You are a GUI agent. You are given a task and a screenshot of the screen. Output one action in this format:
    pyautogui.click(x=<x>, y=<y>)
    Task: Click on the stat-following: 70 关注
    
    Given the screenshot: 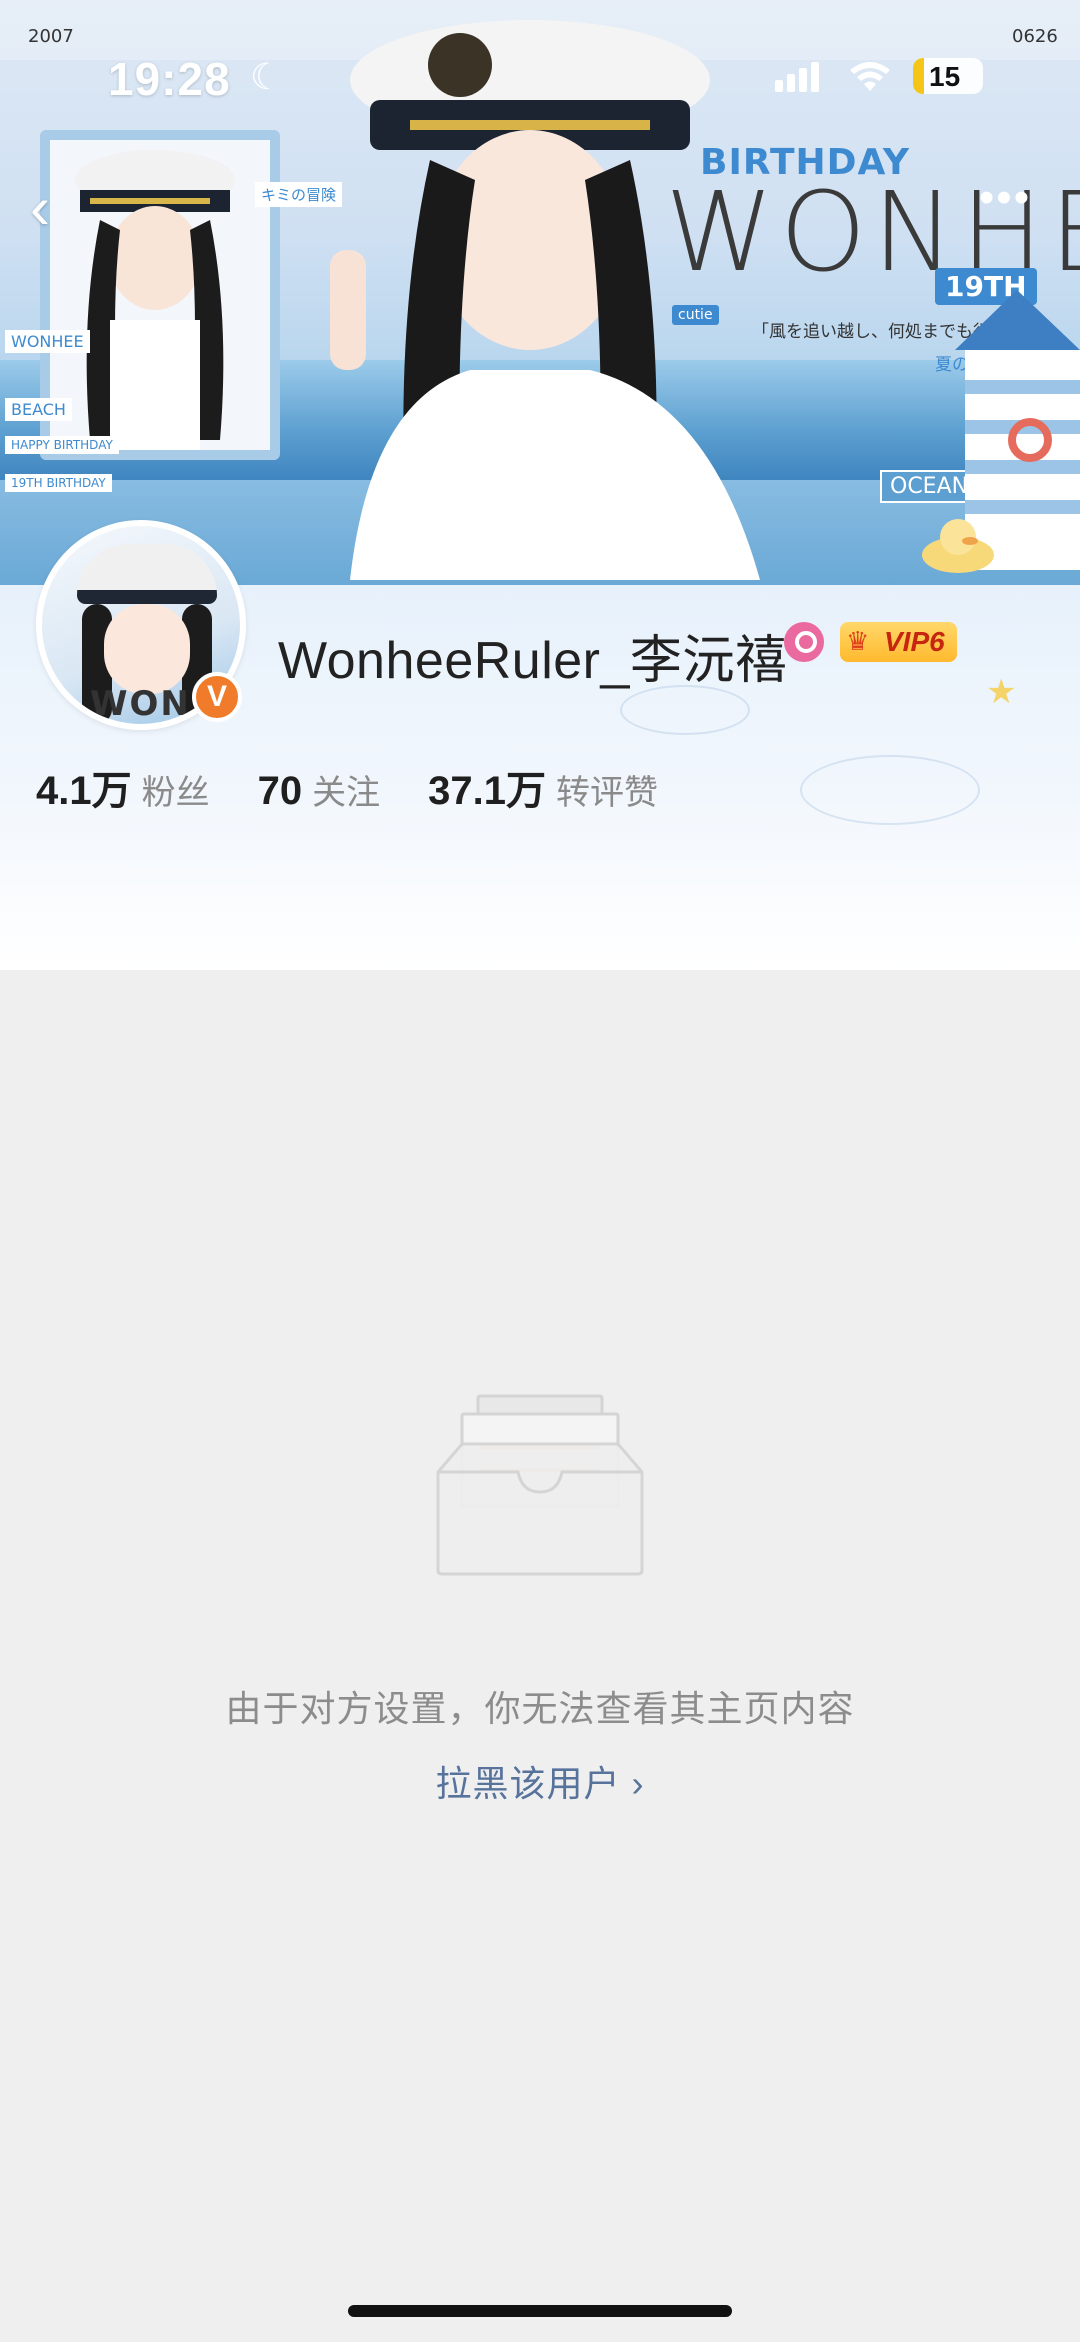 What is the action you would take?
    pyautogui.click(x=319, y=789)
    